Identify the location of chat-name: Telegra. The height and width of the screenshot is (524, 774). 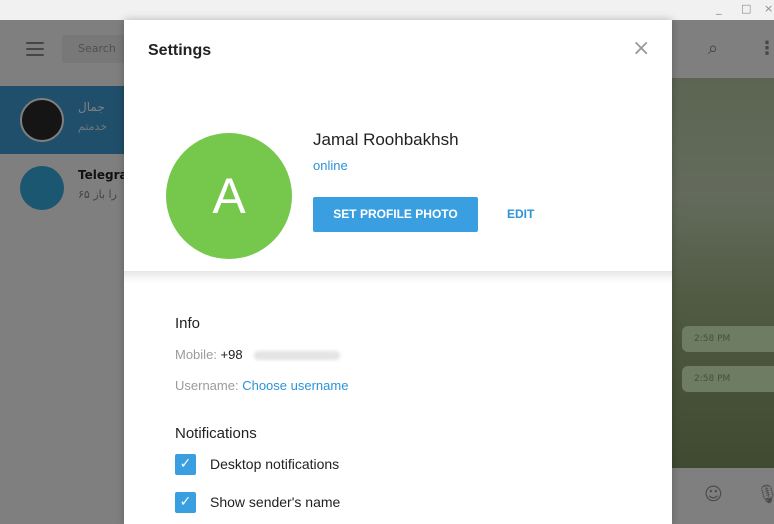
(103, 175).